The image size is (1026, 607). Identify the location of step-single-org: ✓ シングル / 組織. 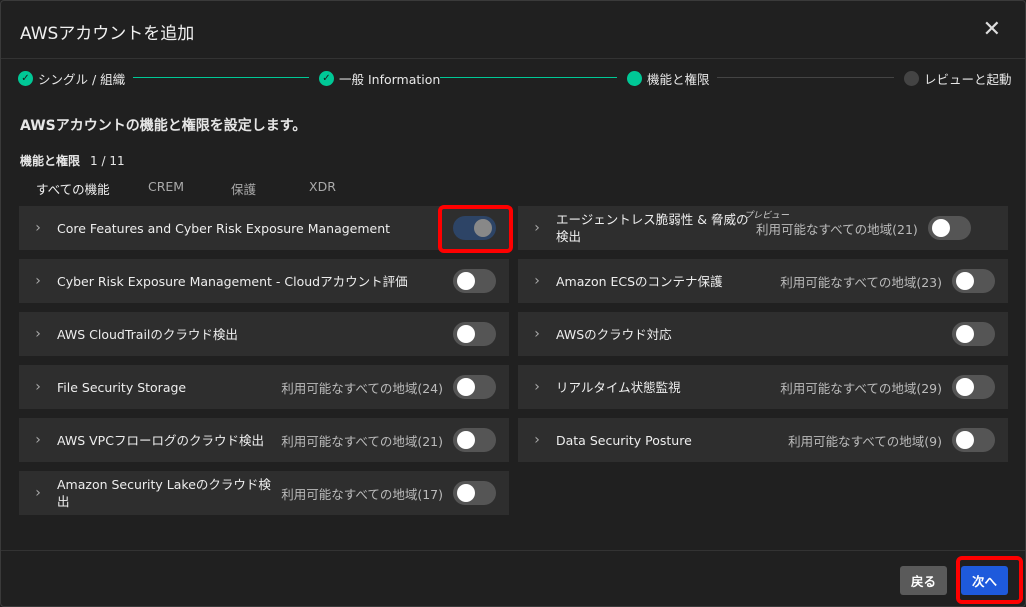
(71, 78).